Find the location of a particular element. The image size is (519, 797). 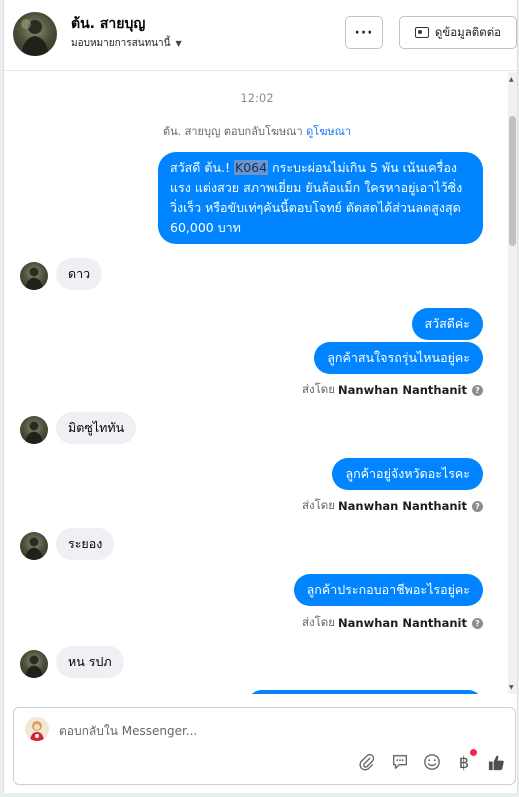

assign-conversation-dropdown: มอบหมายการสนทนานี้ ▼ is located at coordinates (126, 43).